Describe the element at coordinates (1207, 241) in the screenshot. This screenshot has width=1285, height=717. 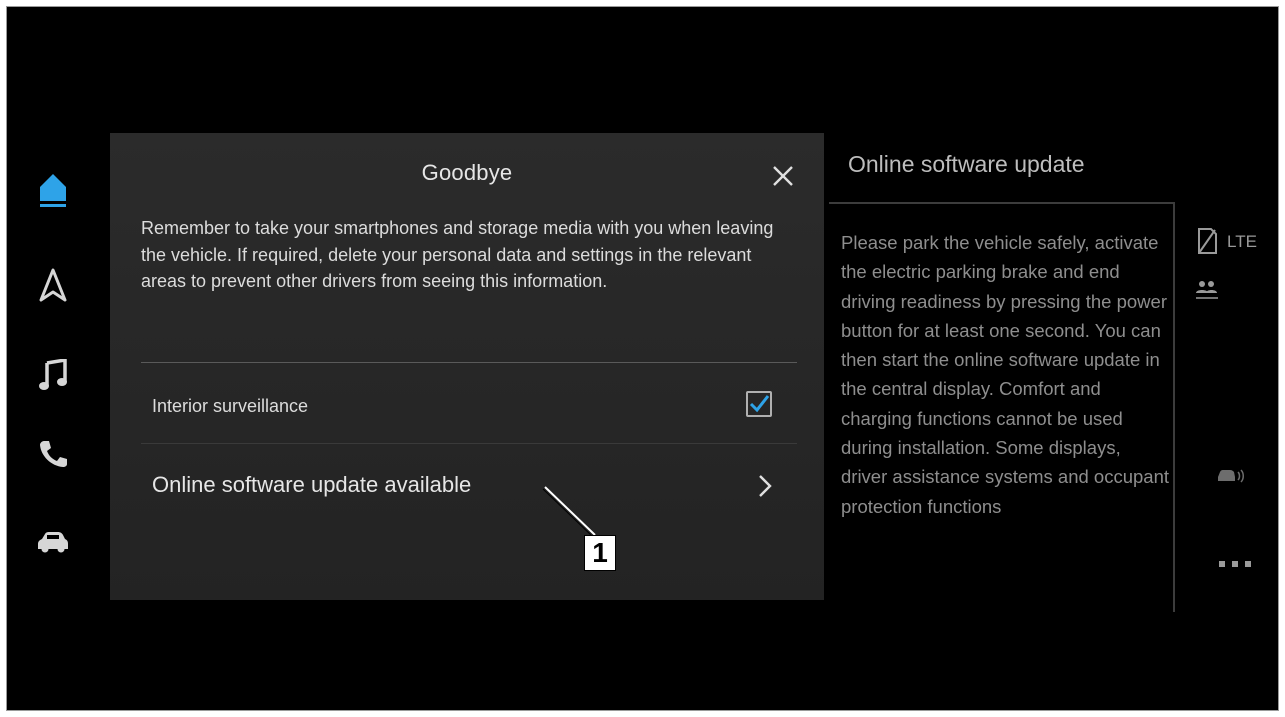
I see `no-sim-icon` at that location.